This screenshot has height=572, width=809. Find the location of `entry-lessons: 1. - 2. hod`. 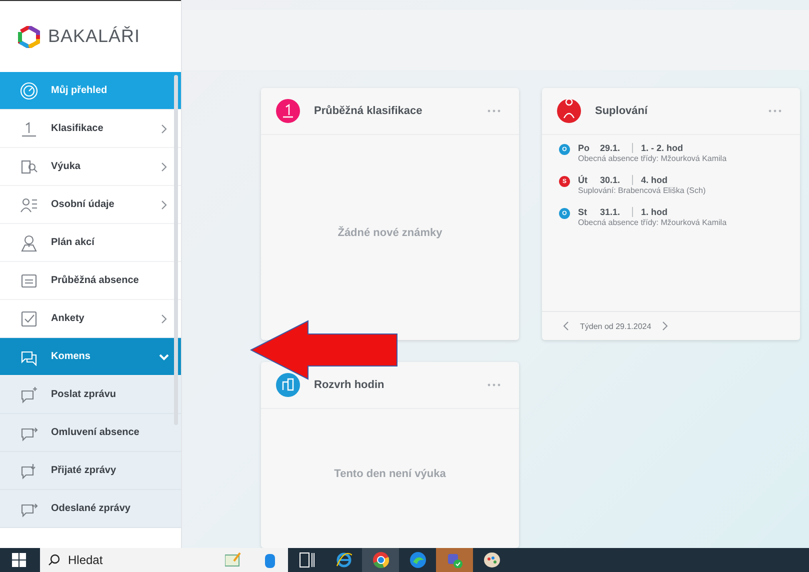

entry-lessons: 1. - 2. hod is located at coordinates (658, 148).